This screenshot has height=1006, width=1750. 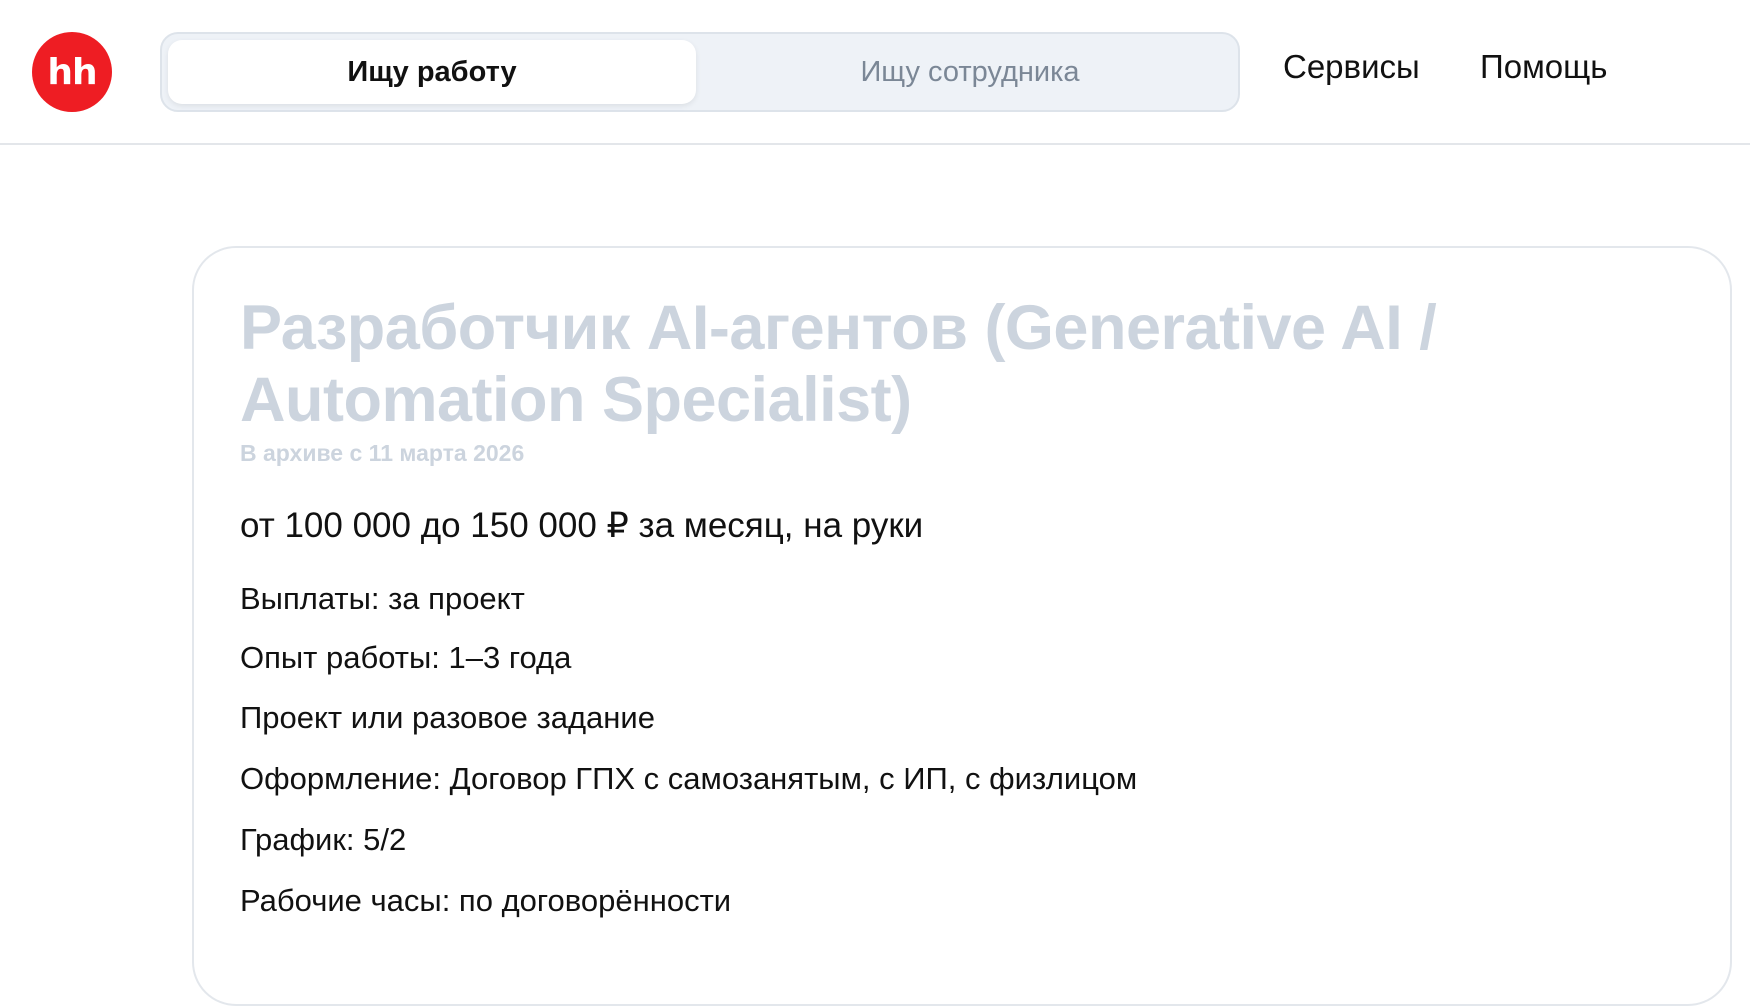 What do you see at coordinates (447, 717) in the screenshot?
I see `detail-employment-type: Проект или разовое задание` at bounding box center [447, 717].